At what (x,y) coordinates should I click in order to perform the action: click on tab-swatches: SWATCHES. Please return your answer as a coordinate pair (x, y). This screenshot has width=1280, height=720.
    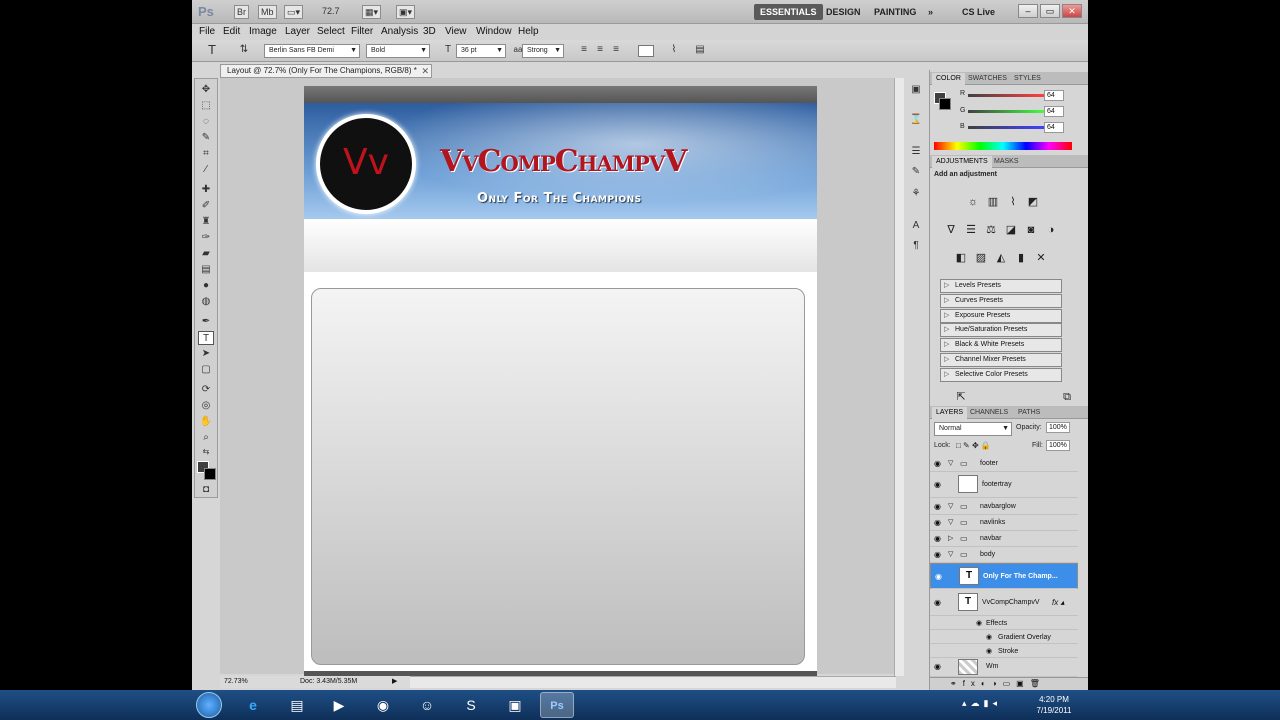
    Looking at the image, I should click on (987, 79).